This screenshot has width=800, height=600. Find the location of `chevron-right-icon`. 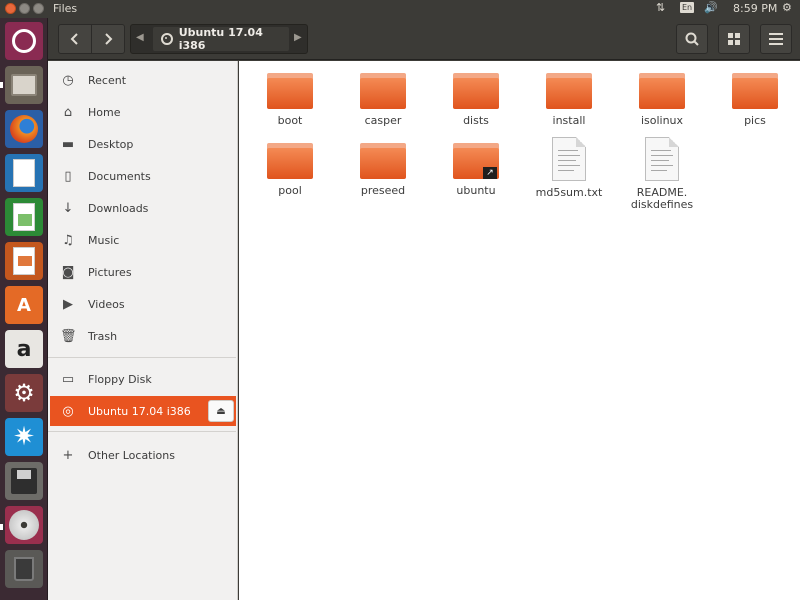

chevron-right-icon is located at coordinates (109, 39).